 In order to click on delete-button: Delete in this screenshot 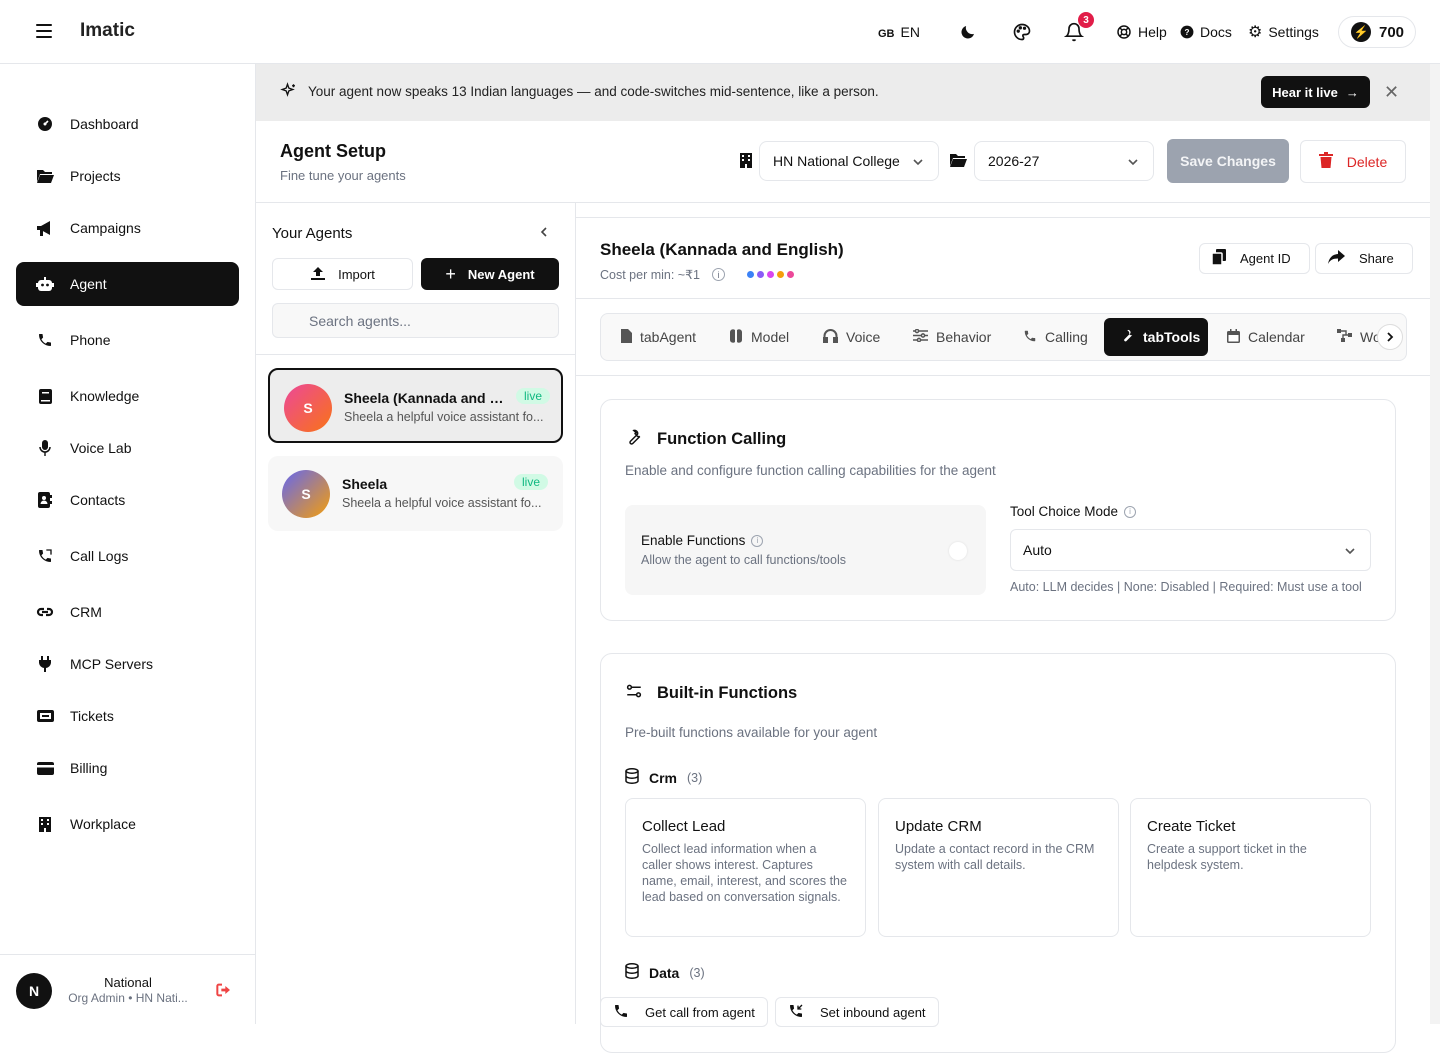, I will do `click(1353, 161)`.